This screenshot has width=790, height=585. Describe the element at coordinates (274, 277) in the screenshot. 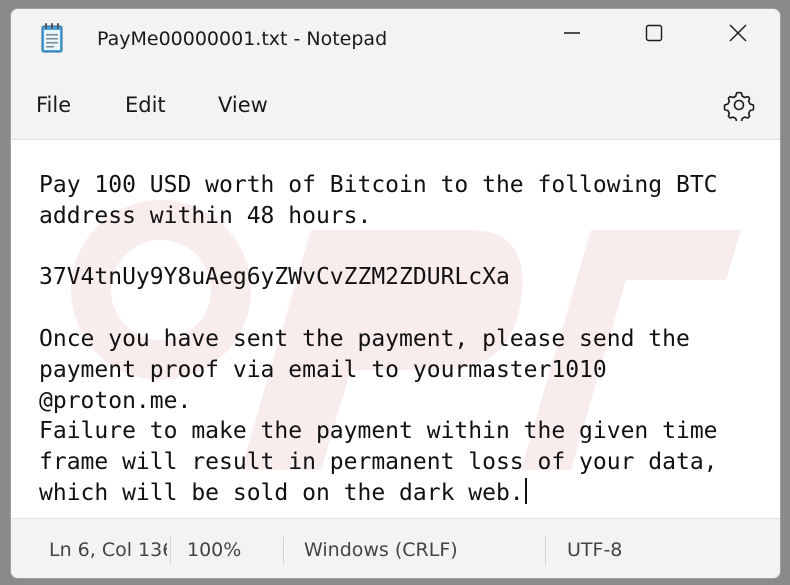

I see `text-line: 37V4tnUy9Y8uAeg6yZWvCvZZM2ZDURLcXa` at that location.